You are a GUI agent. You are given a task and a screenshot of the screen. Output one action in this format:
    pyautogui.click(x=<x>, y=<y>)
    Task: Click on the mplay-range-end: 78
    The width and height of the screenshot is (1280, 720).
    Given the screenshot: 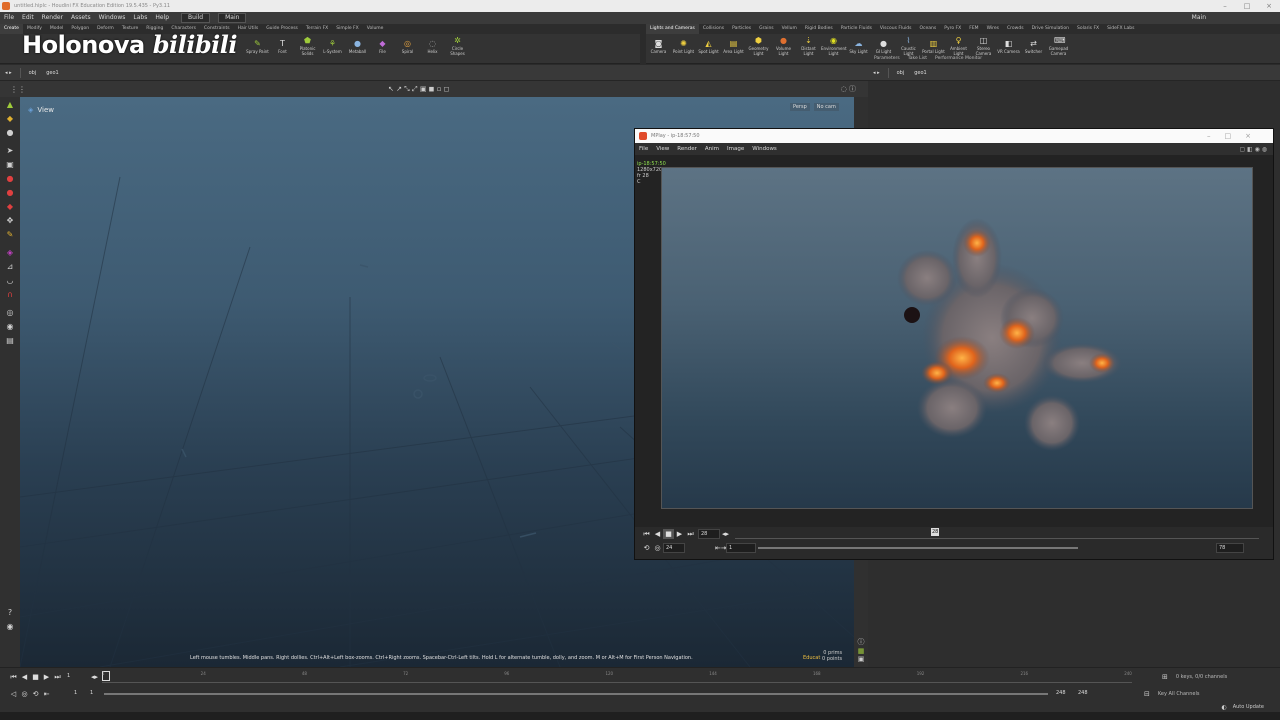 What is the action you would take?
    pyautogui.click(x=1230, y=548)
    